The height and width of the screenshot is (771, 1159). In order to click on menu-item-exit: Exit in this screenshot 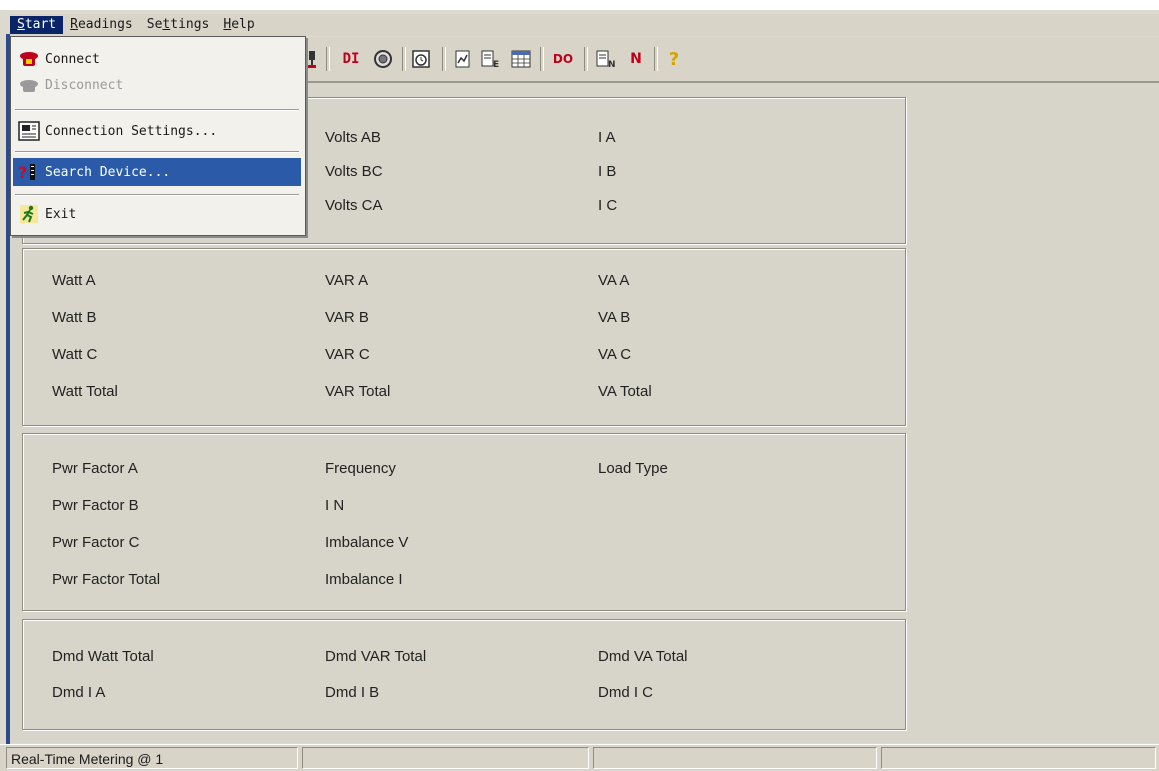, I will do `click(157, 214)`.